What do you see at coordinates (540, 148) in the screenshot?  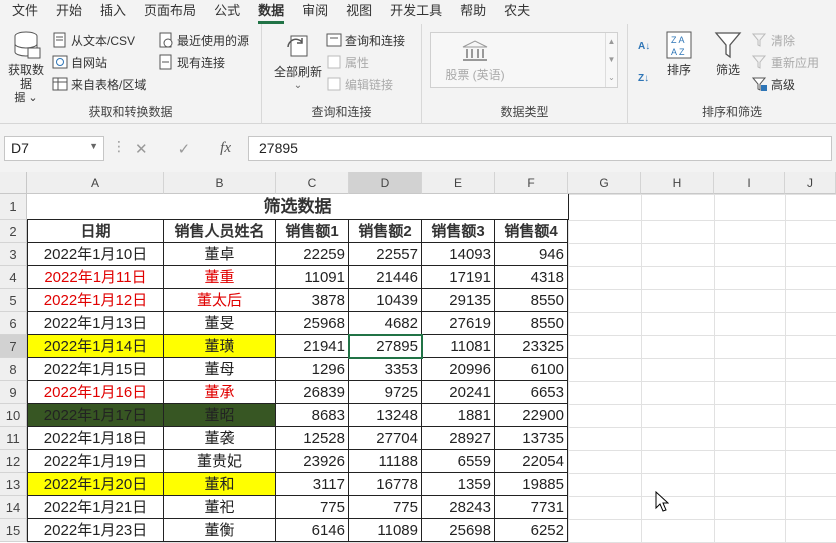 I see `formula-input: 27895` at bounding box center [540, 148].